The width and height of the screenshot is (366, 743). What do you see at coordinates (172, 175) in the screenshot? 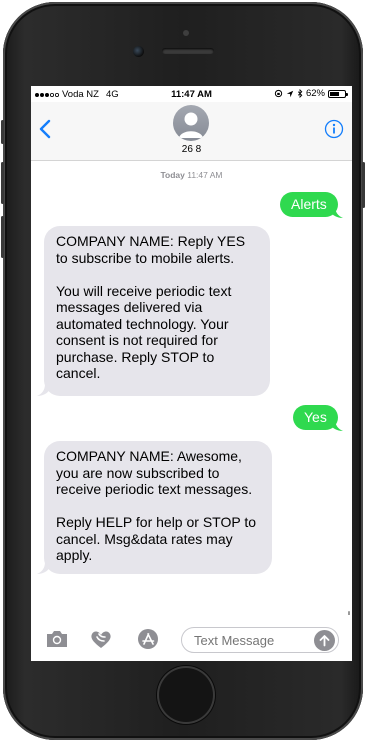
I see `timestamp-day: Today` at bounding box center [172, 175].